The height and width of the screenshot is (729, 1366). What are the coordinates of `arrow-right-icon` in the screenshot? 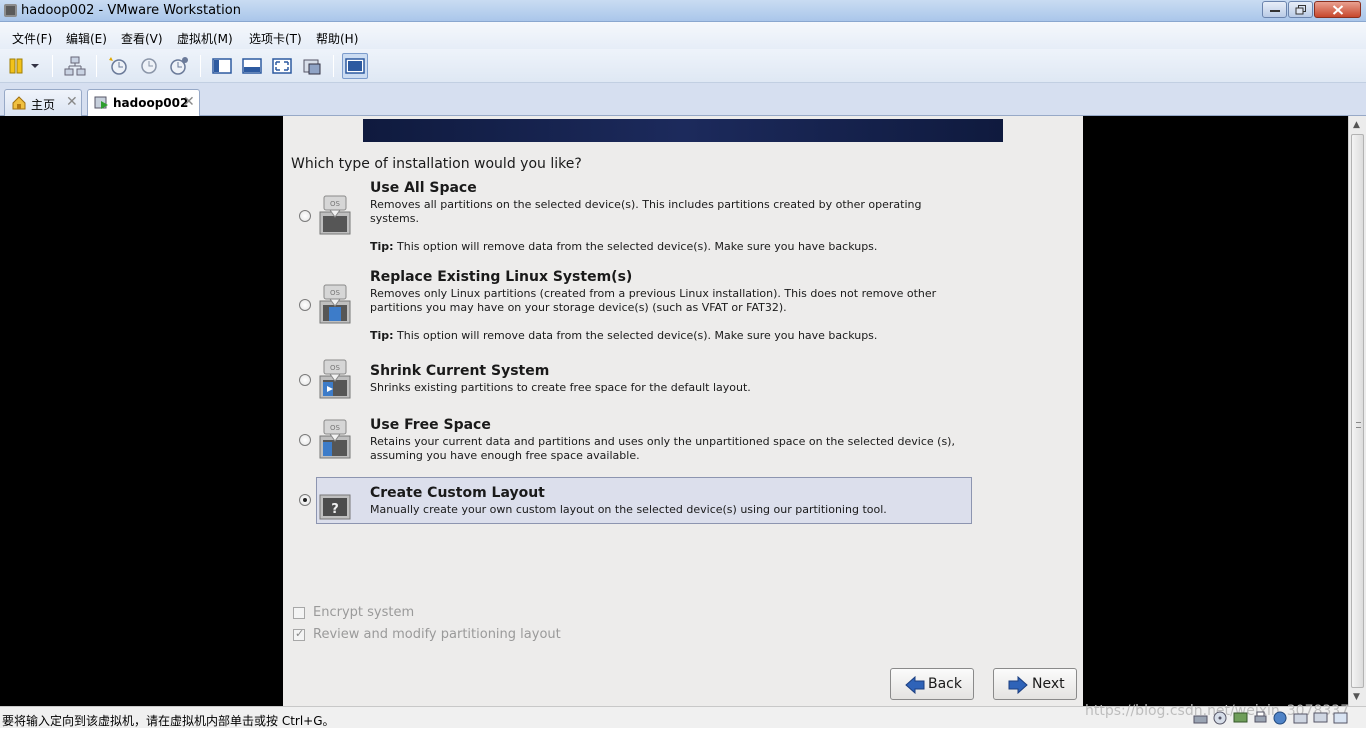 It's located at (1018, 685).